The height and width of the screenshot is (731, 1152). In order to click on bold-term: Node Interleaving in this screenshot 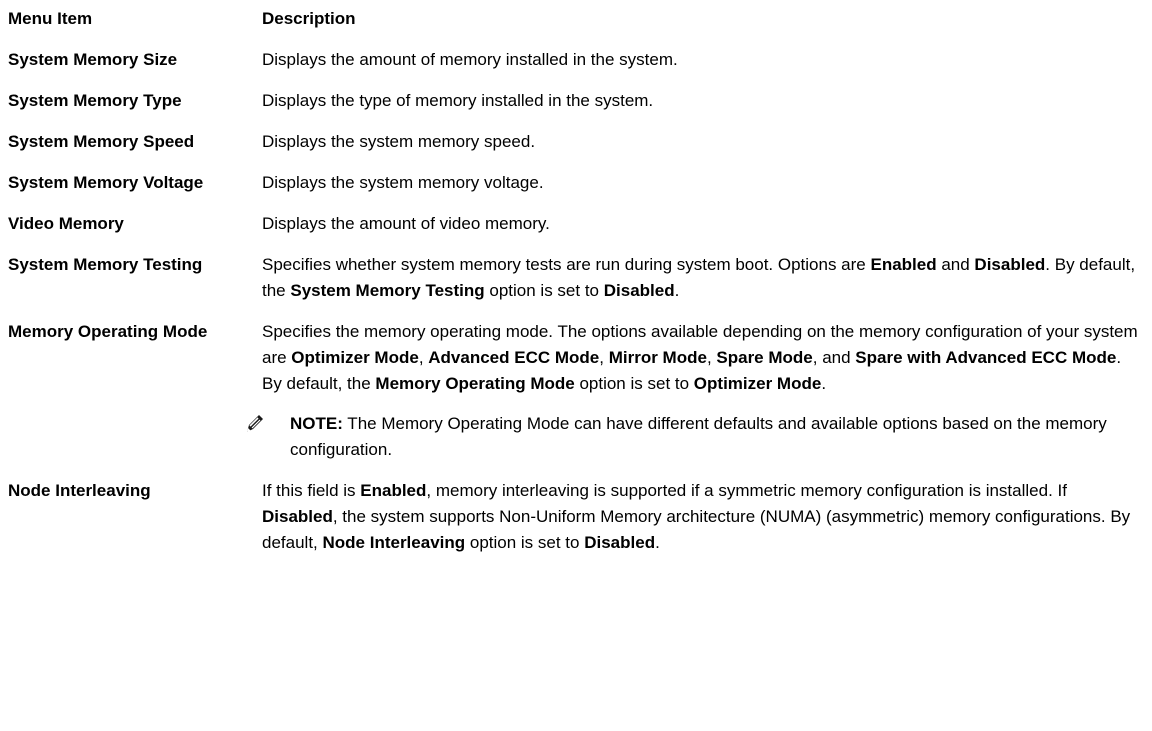, I will do `click(394, 542)`.